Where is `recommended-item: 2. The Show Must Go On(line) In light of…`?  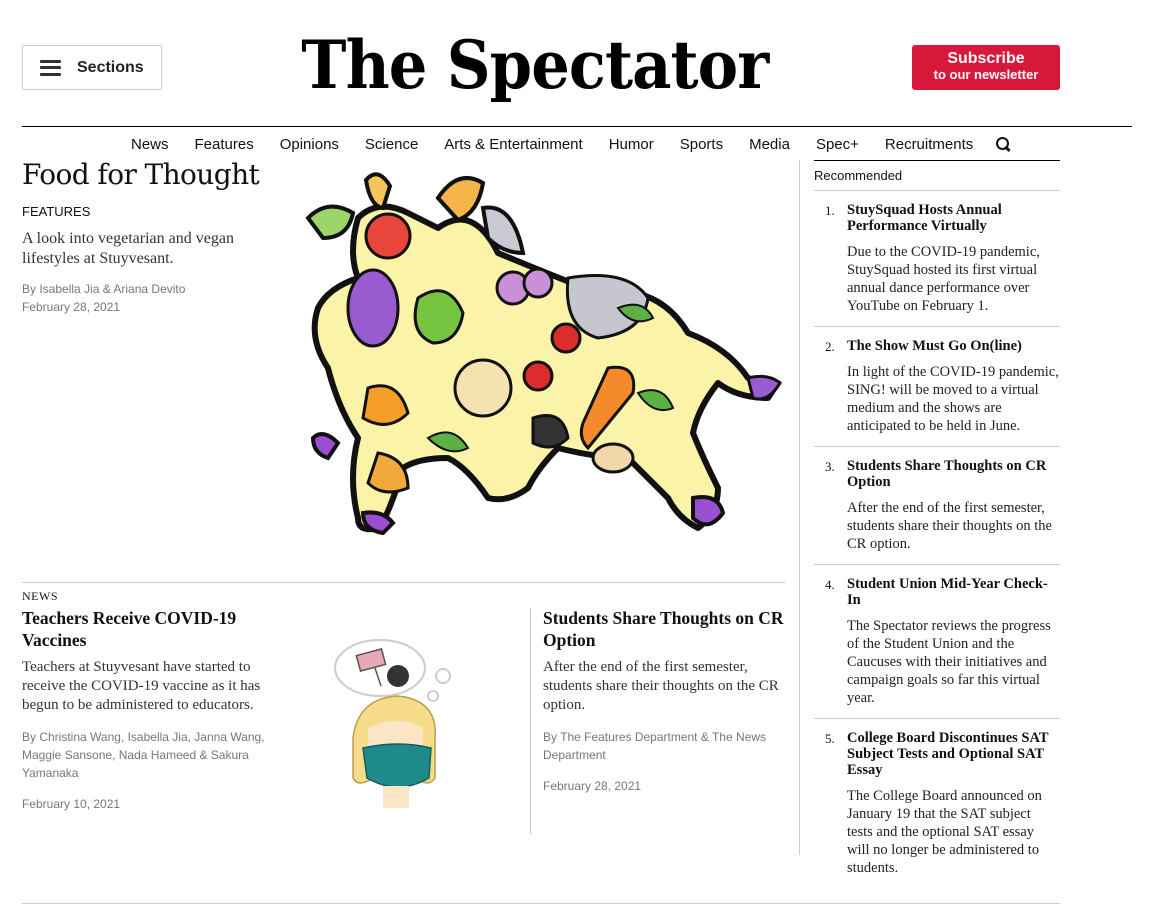 recommended-item: 2. The Show Must Go On(line) In light of… is located at coordinates (937, 387).